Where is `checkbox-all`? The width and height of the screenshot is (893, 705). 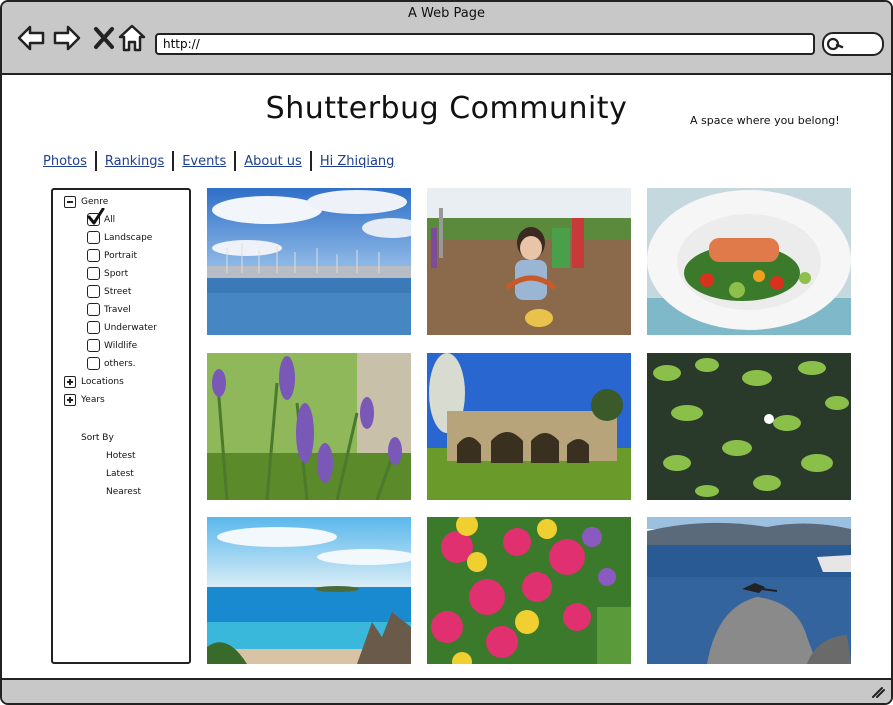
checkbox-all is located at coordinates (96, 217).